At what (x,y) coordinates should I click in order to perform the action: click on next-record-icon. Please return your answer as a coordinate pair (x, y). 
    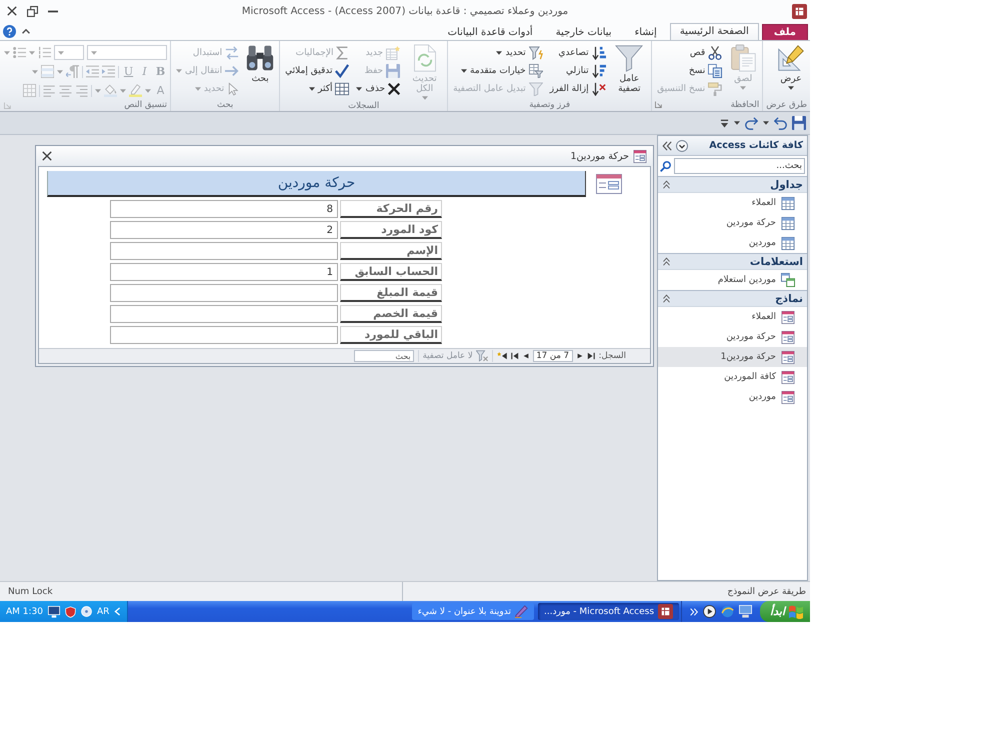
    Looking at the image, I should click on (525, 356).